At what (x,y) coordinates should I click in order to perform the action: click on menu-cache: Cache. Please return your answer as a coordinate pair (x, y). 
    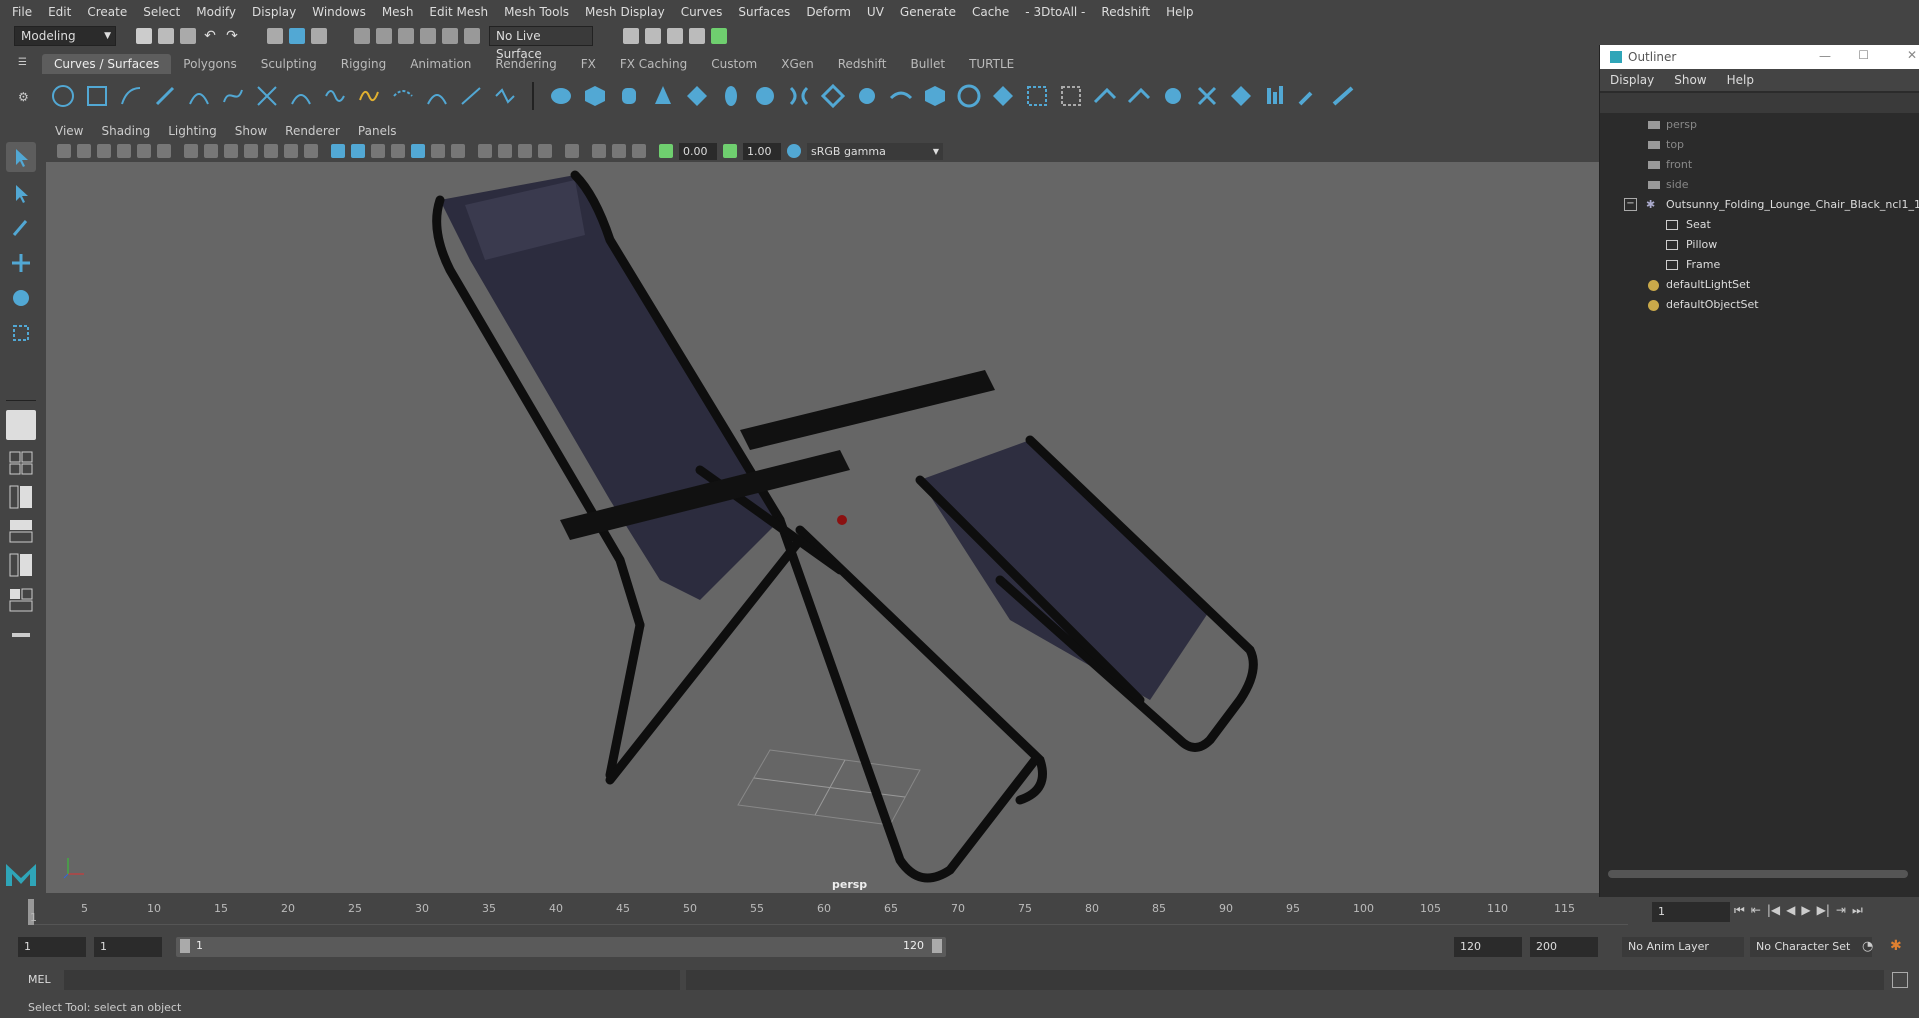
    Looking at the image, I should click on (990, 12).